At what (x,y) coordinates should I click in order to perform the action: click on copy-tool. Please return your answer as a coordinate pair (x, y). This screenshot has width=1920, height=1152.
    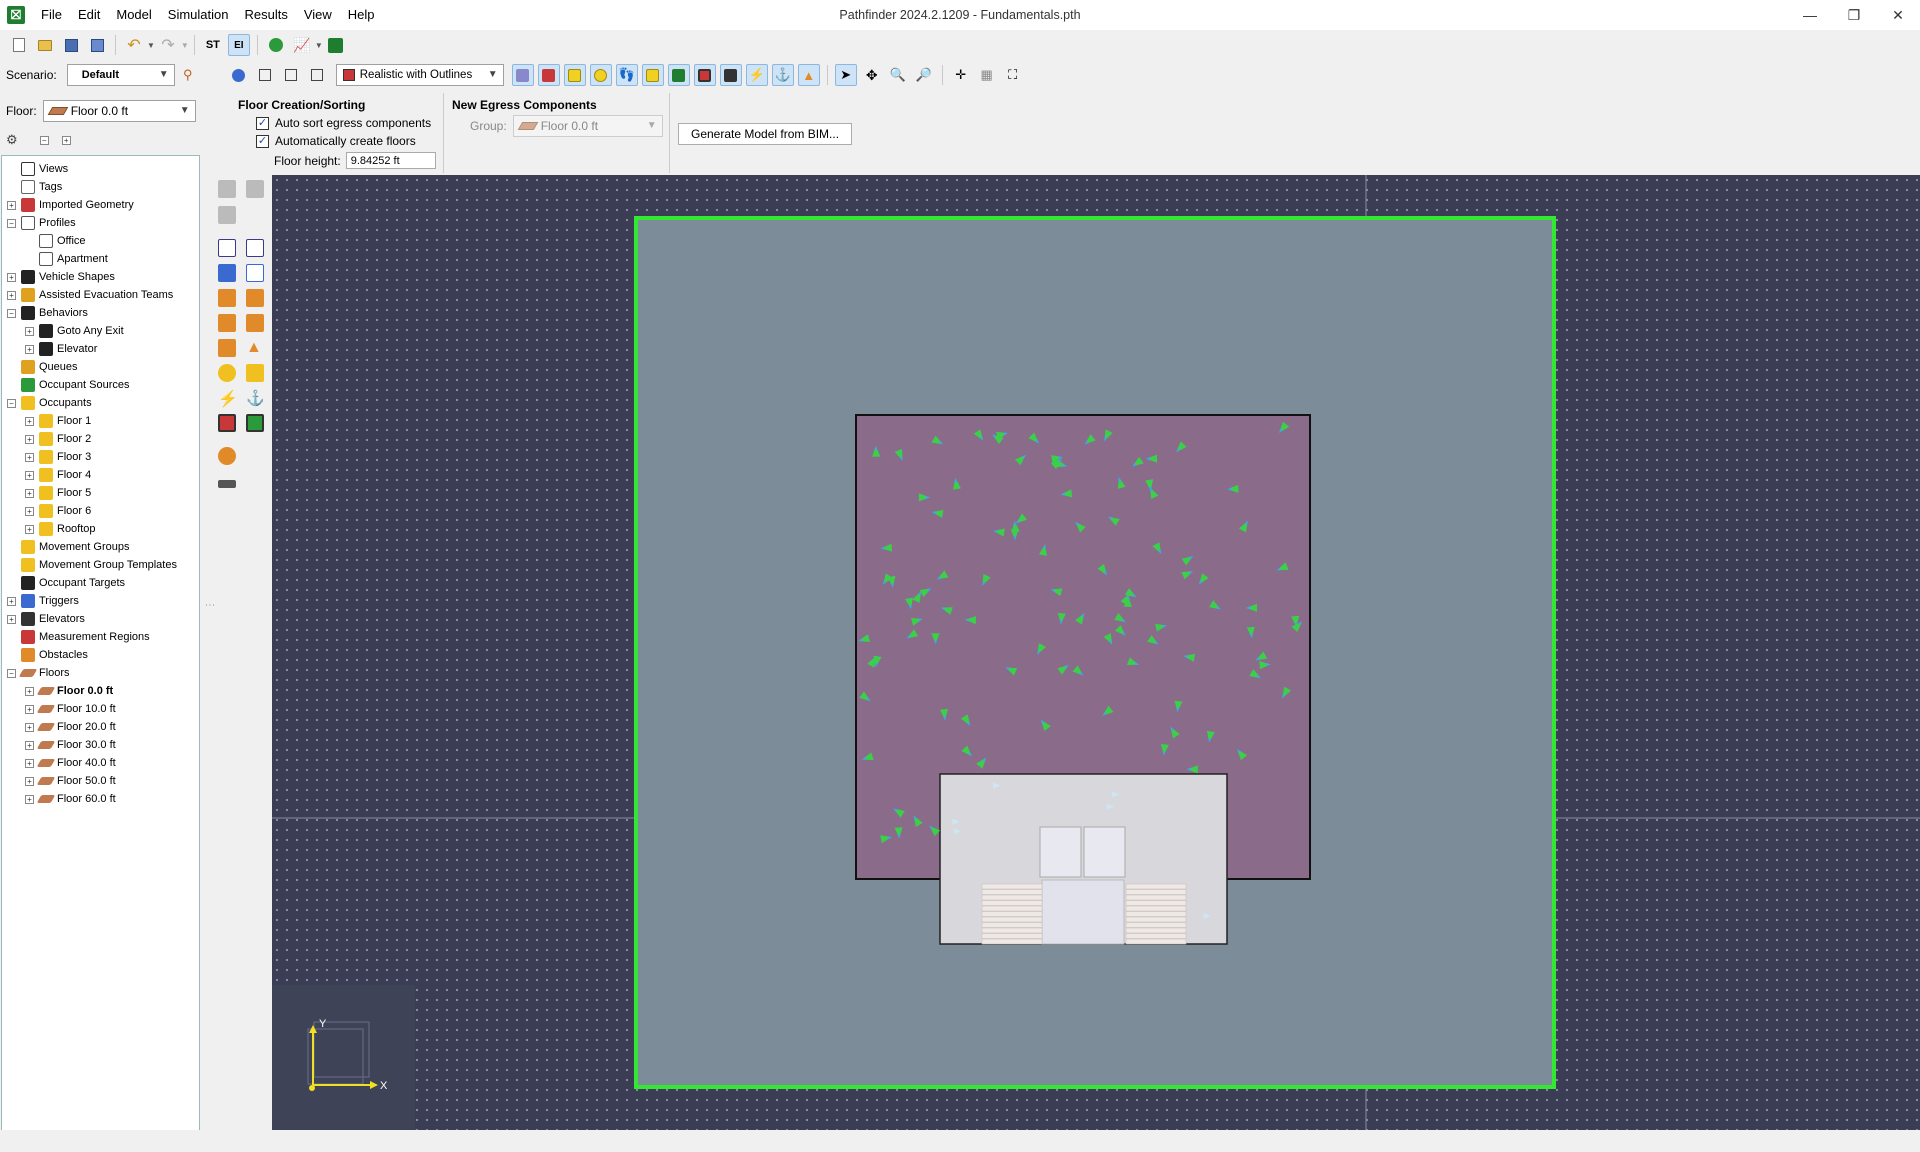
    Looking at the image, I should click on (255, 189).